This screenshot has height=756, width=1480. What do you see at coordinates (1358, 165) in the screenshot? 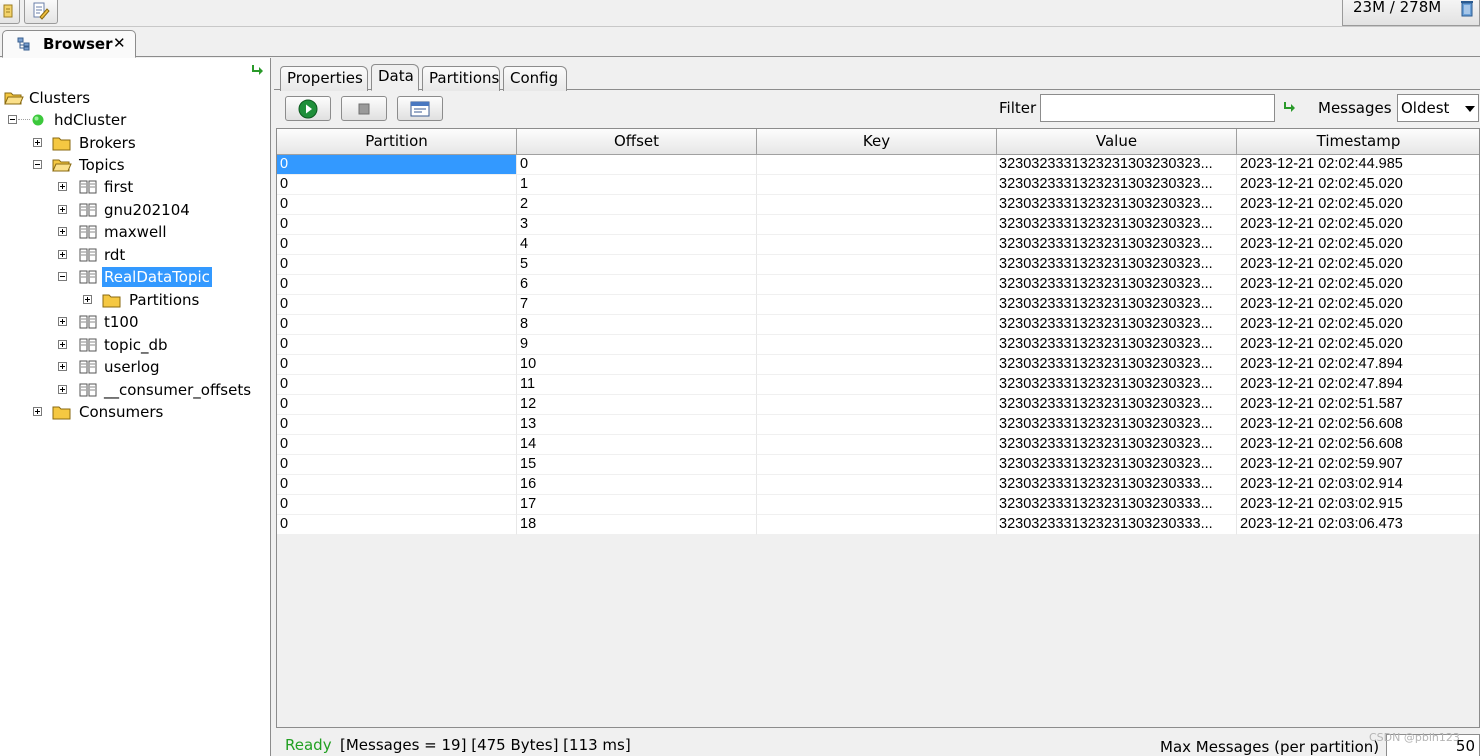
I see `cell-timestamp: 2023-12-21 02:02:44.985` at bounding box center [1358, 165].